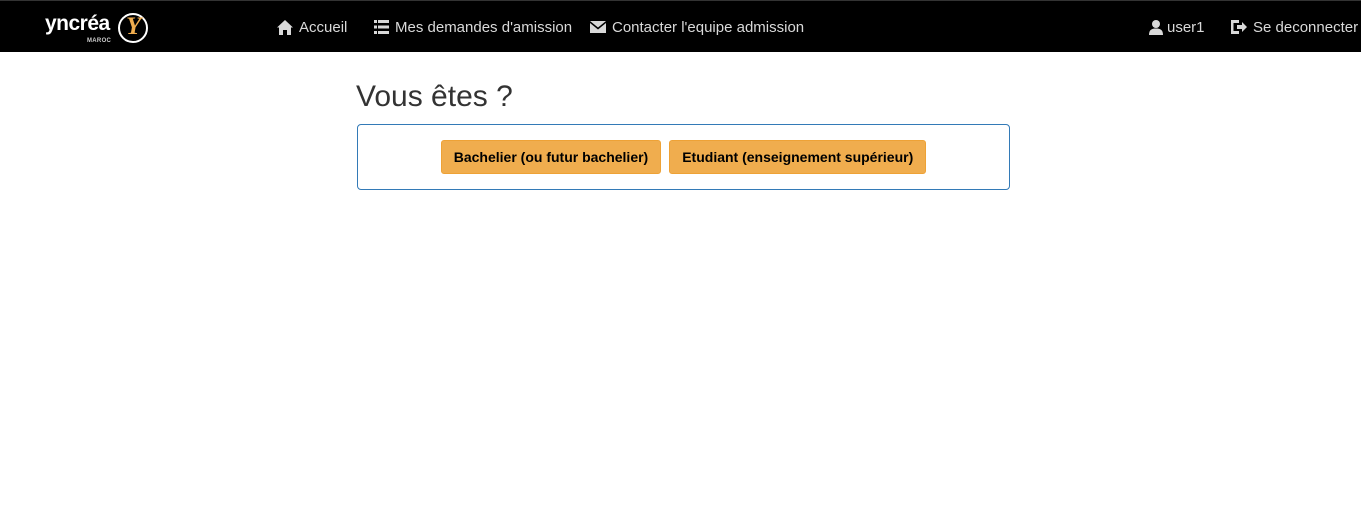  Describe the element at coordinates (484, 27) in the screenshot. I see `nav-requests-label: Mes demandes d'amission` at that location.